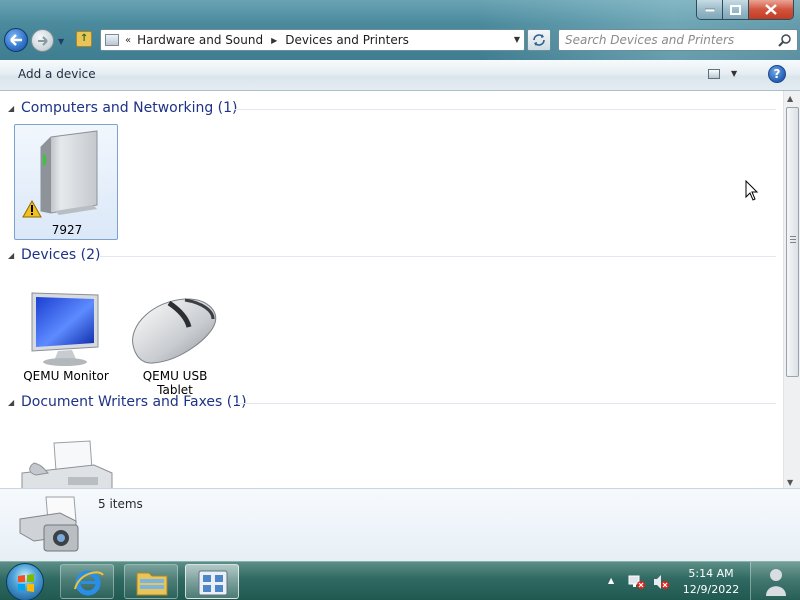 This screenshot has height=600, width=800. I want to click on taskbar-devices-and-printers, so click(212, 581).